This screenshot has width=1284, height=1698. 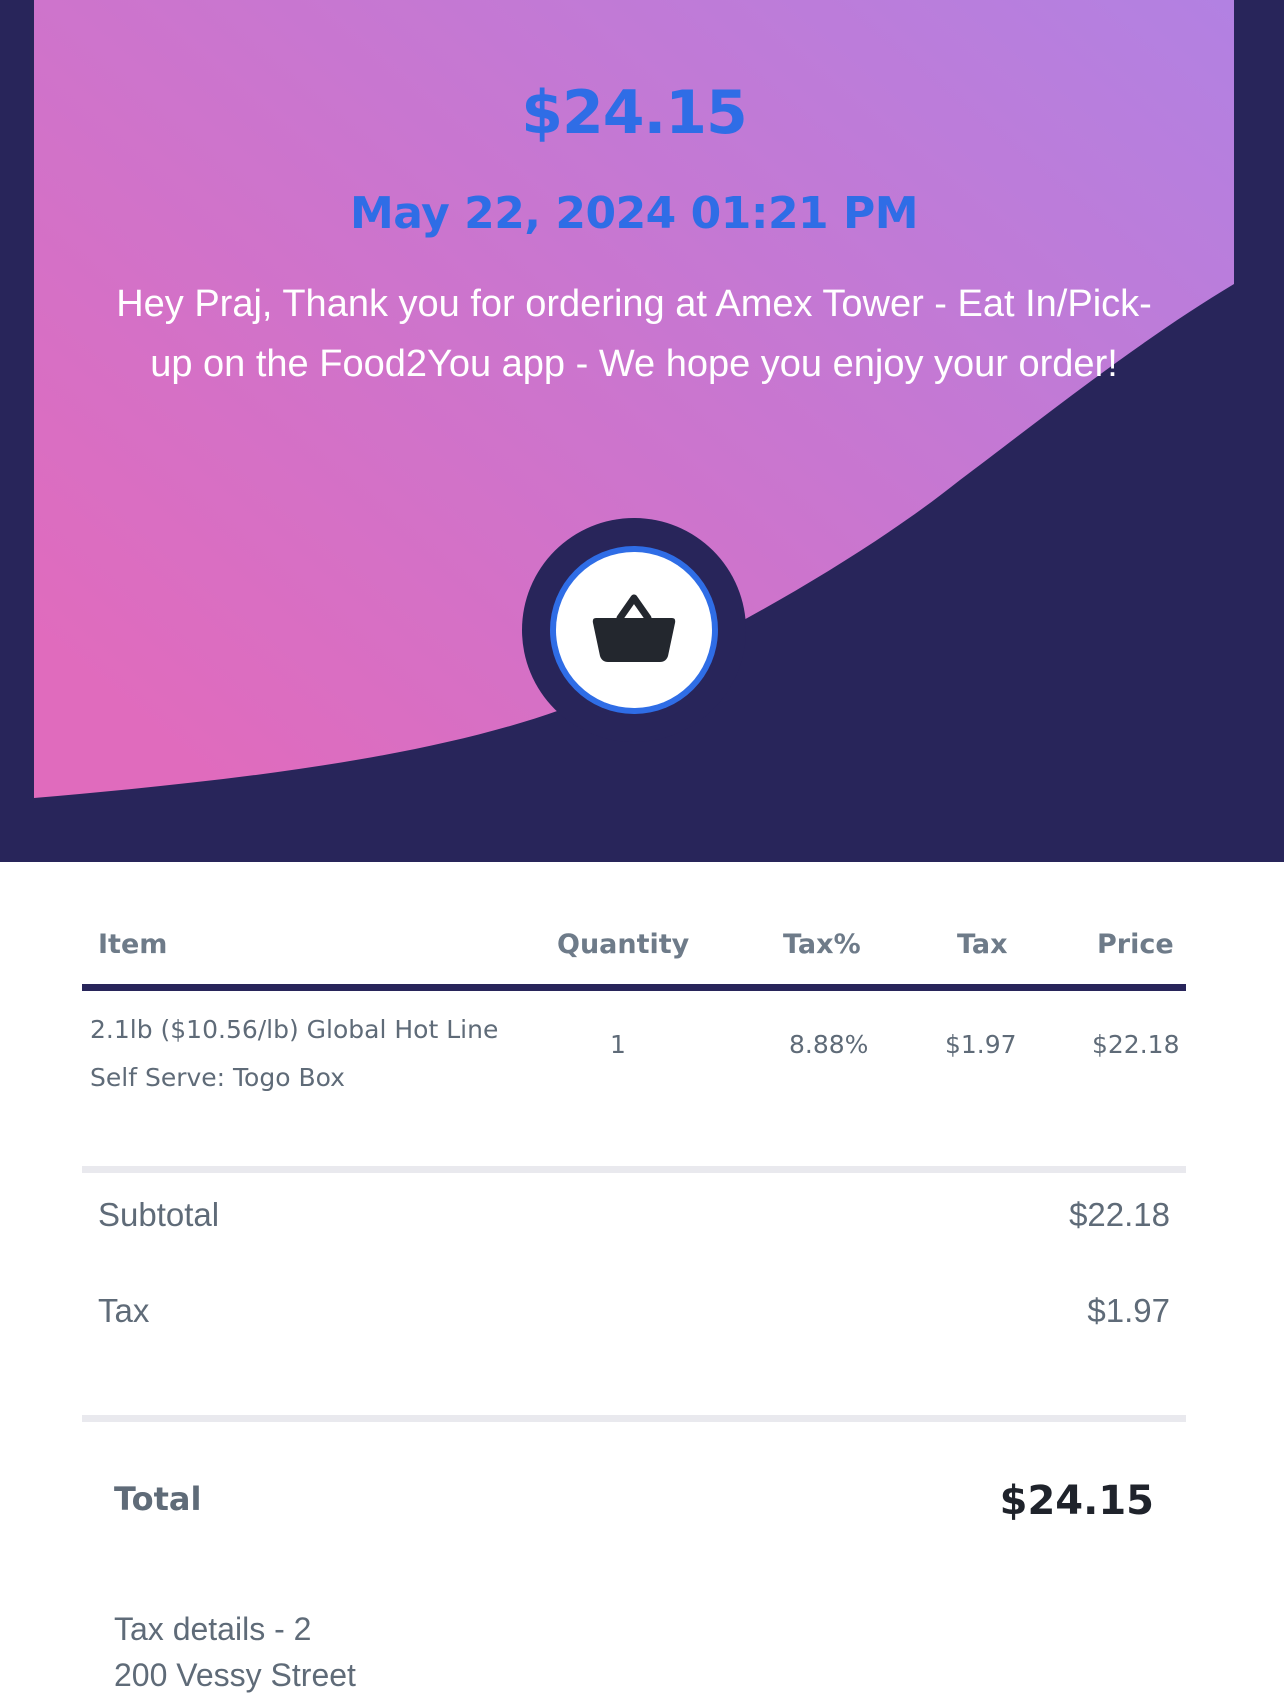 What do you see at coordinates (1128, 1310) in the screenshot?
I see `tax-value: $1.97` at bounding box center [1128, 1310].